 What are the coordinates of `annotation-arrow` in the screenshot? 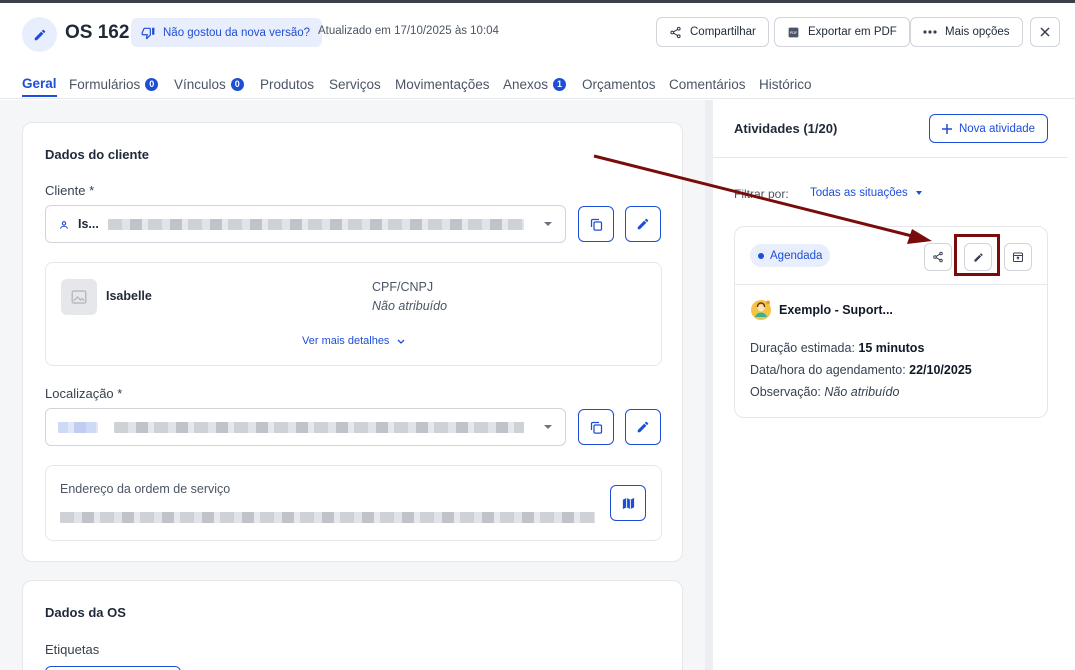 It's located at (762, 199).